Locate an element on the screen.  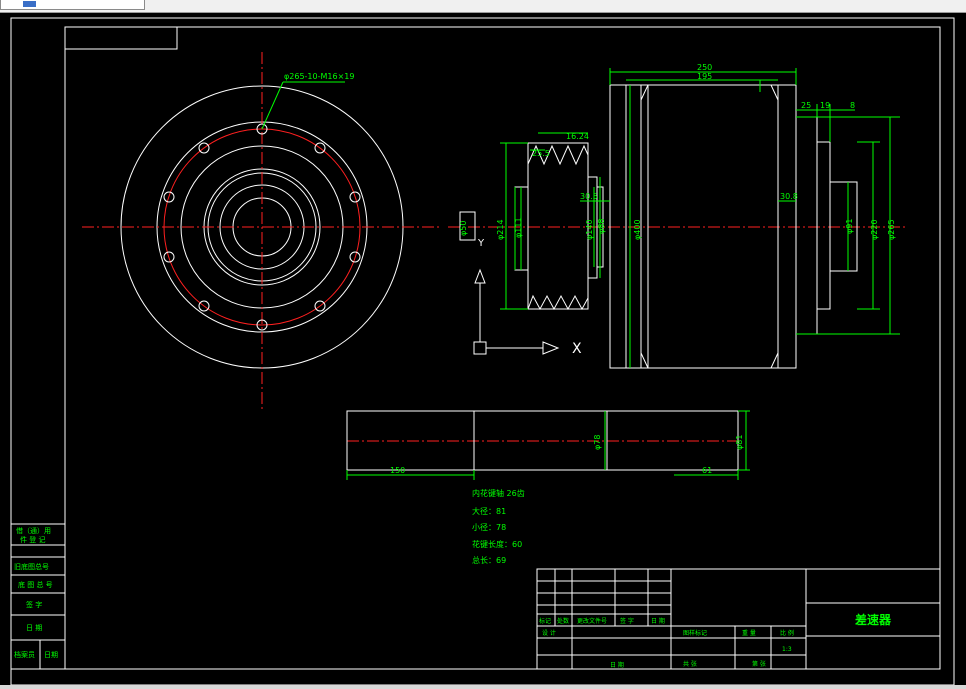
note-line-1: 内花键轴 26齿 is located at coordinates (498, 493).